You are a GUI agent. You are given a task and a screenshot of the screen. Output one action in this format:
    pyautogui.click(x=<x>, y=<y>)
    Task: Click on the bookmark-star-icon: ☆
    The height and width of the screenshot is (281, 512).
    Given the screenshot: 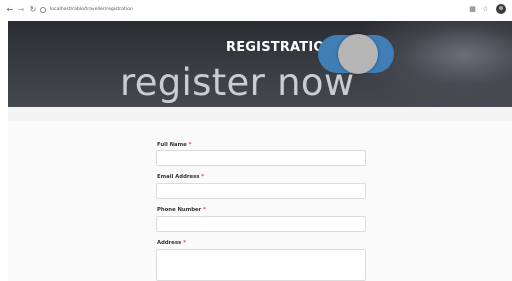 What is the action you would take?
    pyautogui.click(x=485, y=9)
    